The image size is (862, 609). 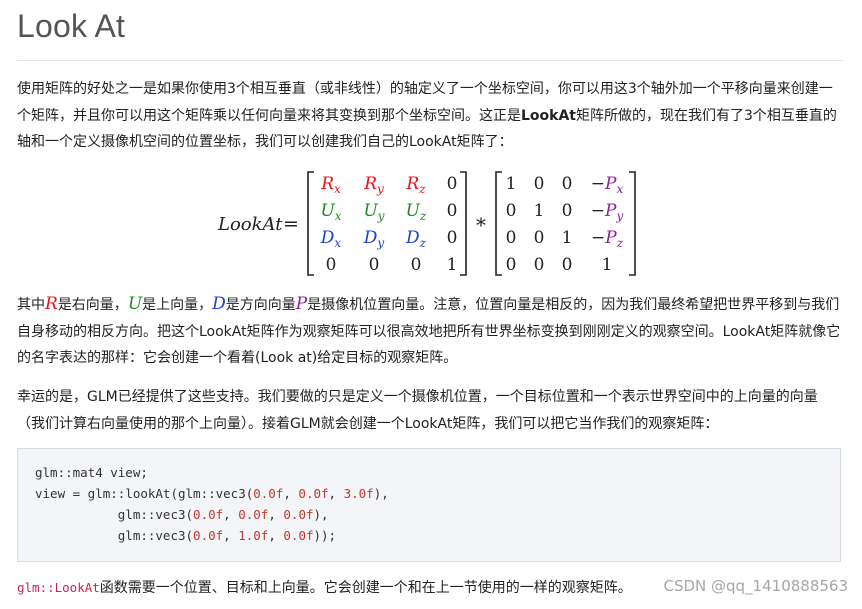 I want to click on code-line-3: glm::vec3(0.0f, 0.0f, 0.0f),, so click(x=182, y=514).